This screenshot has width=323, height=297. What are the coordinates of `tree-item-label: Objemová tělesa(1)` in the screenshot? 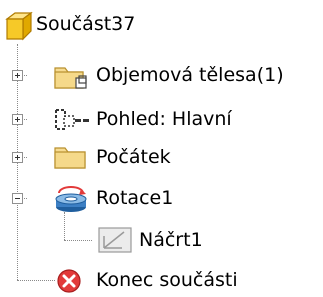 It's located at (190, 75).